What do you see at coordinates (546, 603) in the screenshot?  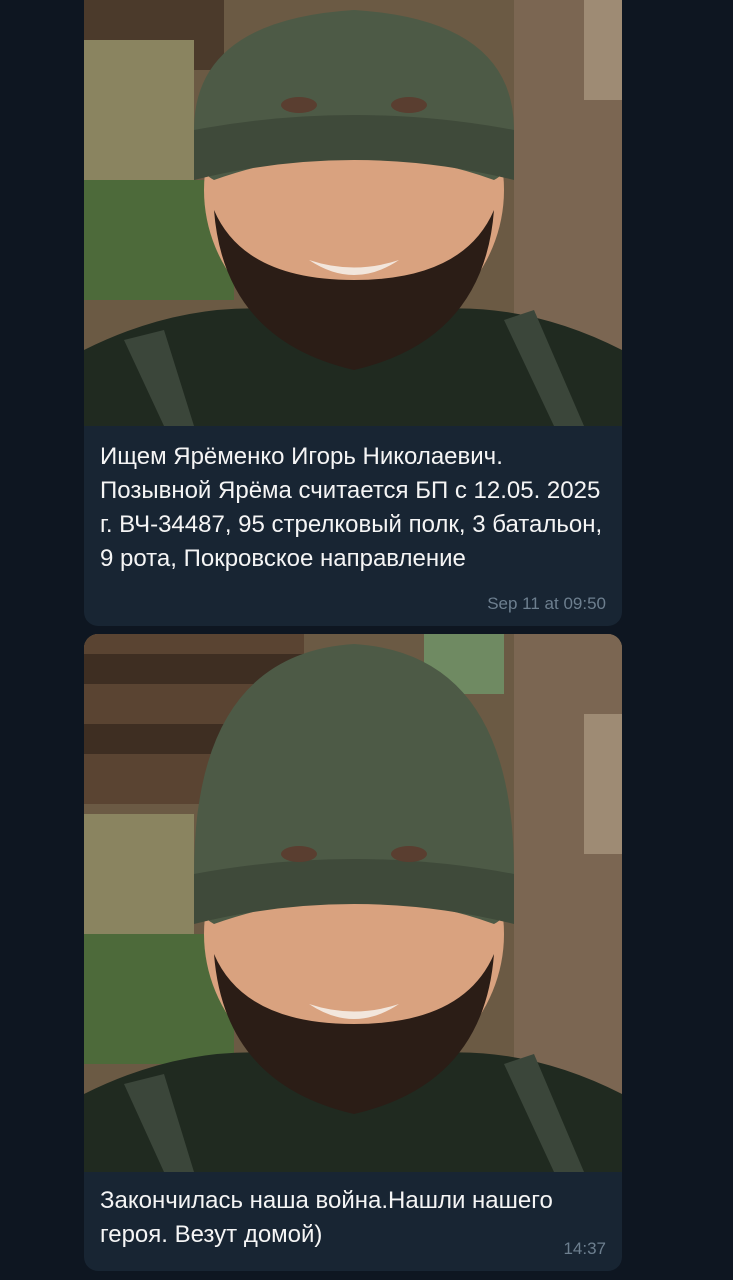 I see `message-time: Sep 11 at 09:50` at bounding box center [546, 603].